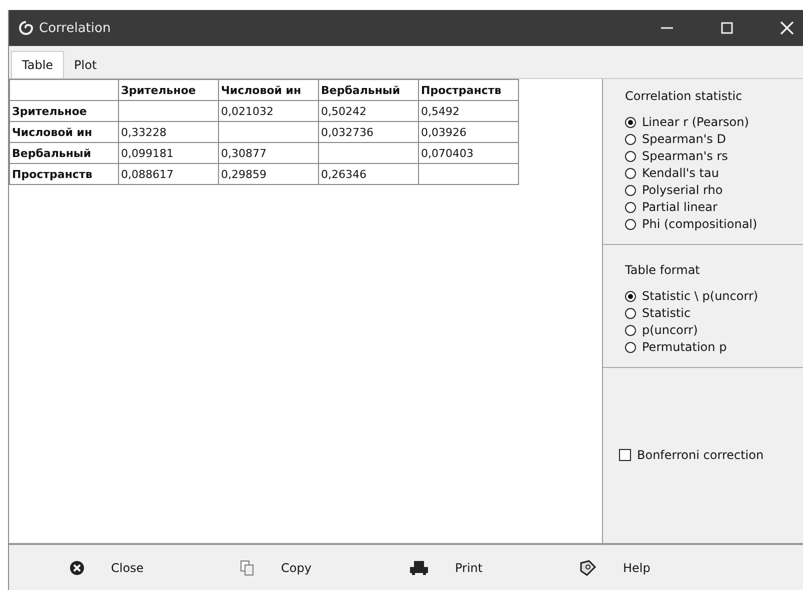 The image size is (803, 590). I want to click on table-cell: 0,021032, so click(268, 111).